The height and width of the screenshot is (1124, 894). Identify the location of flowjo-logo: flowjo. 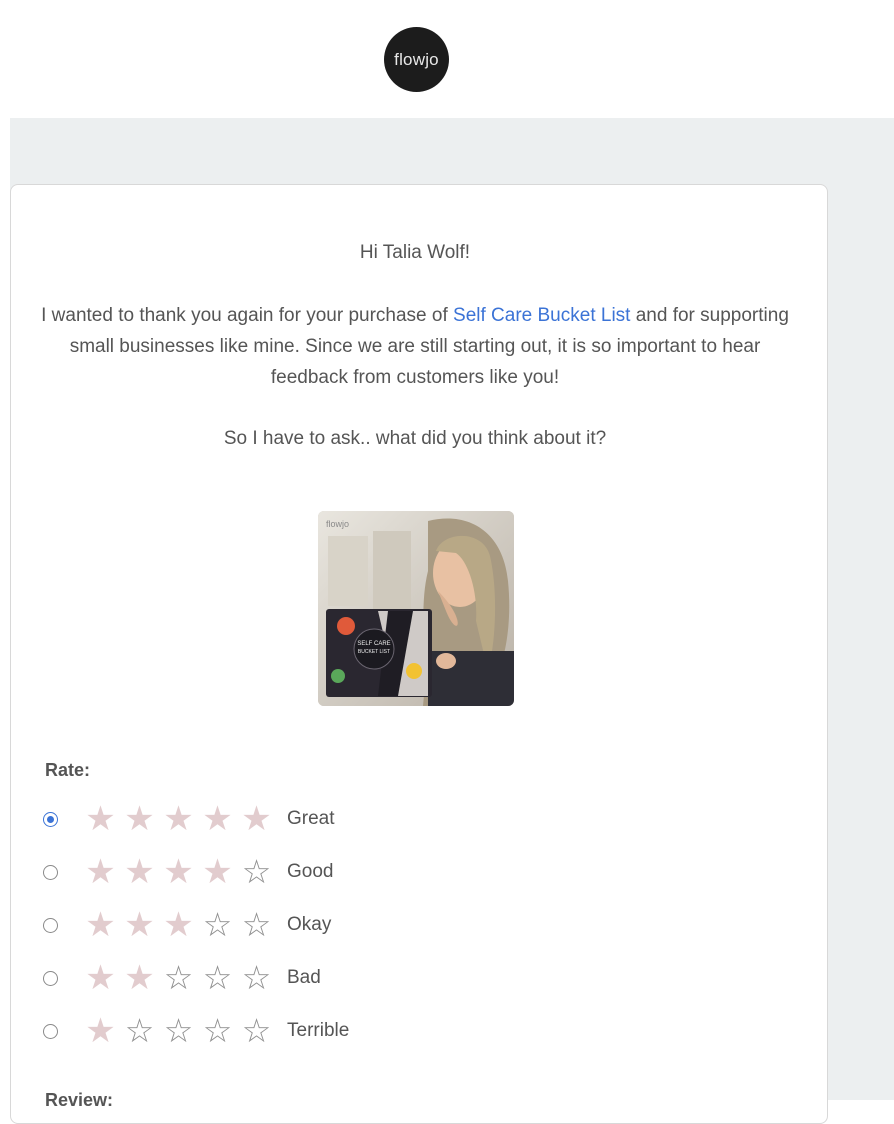
(416, 59).